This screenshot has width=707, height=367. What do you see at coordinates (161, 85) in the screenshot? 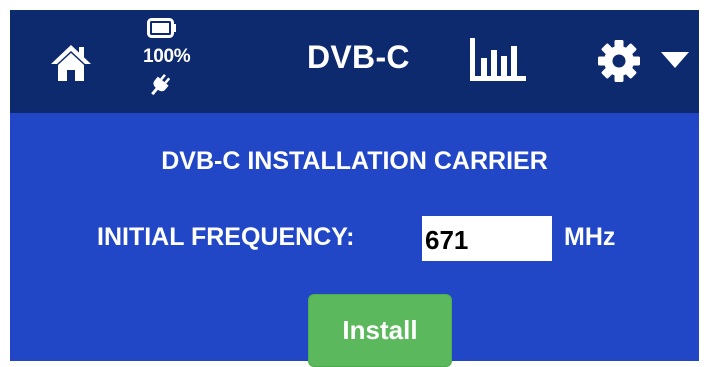
I see `plug-icon` at bounding box center [161, 85].